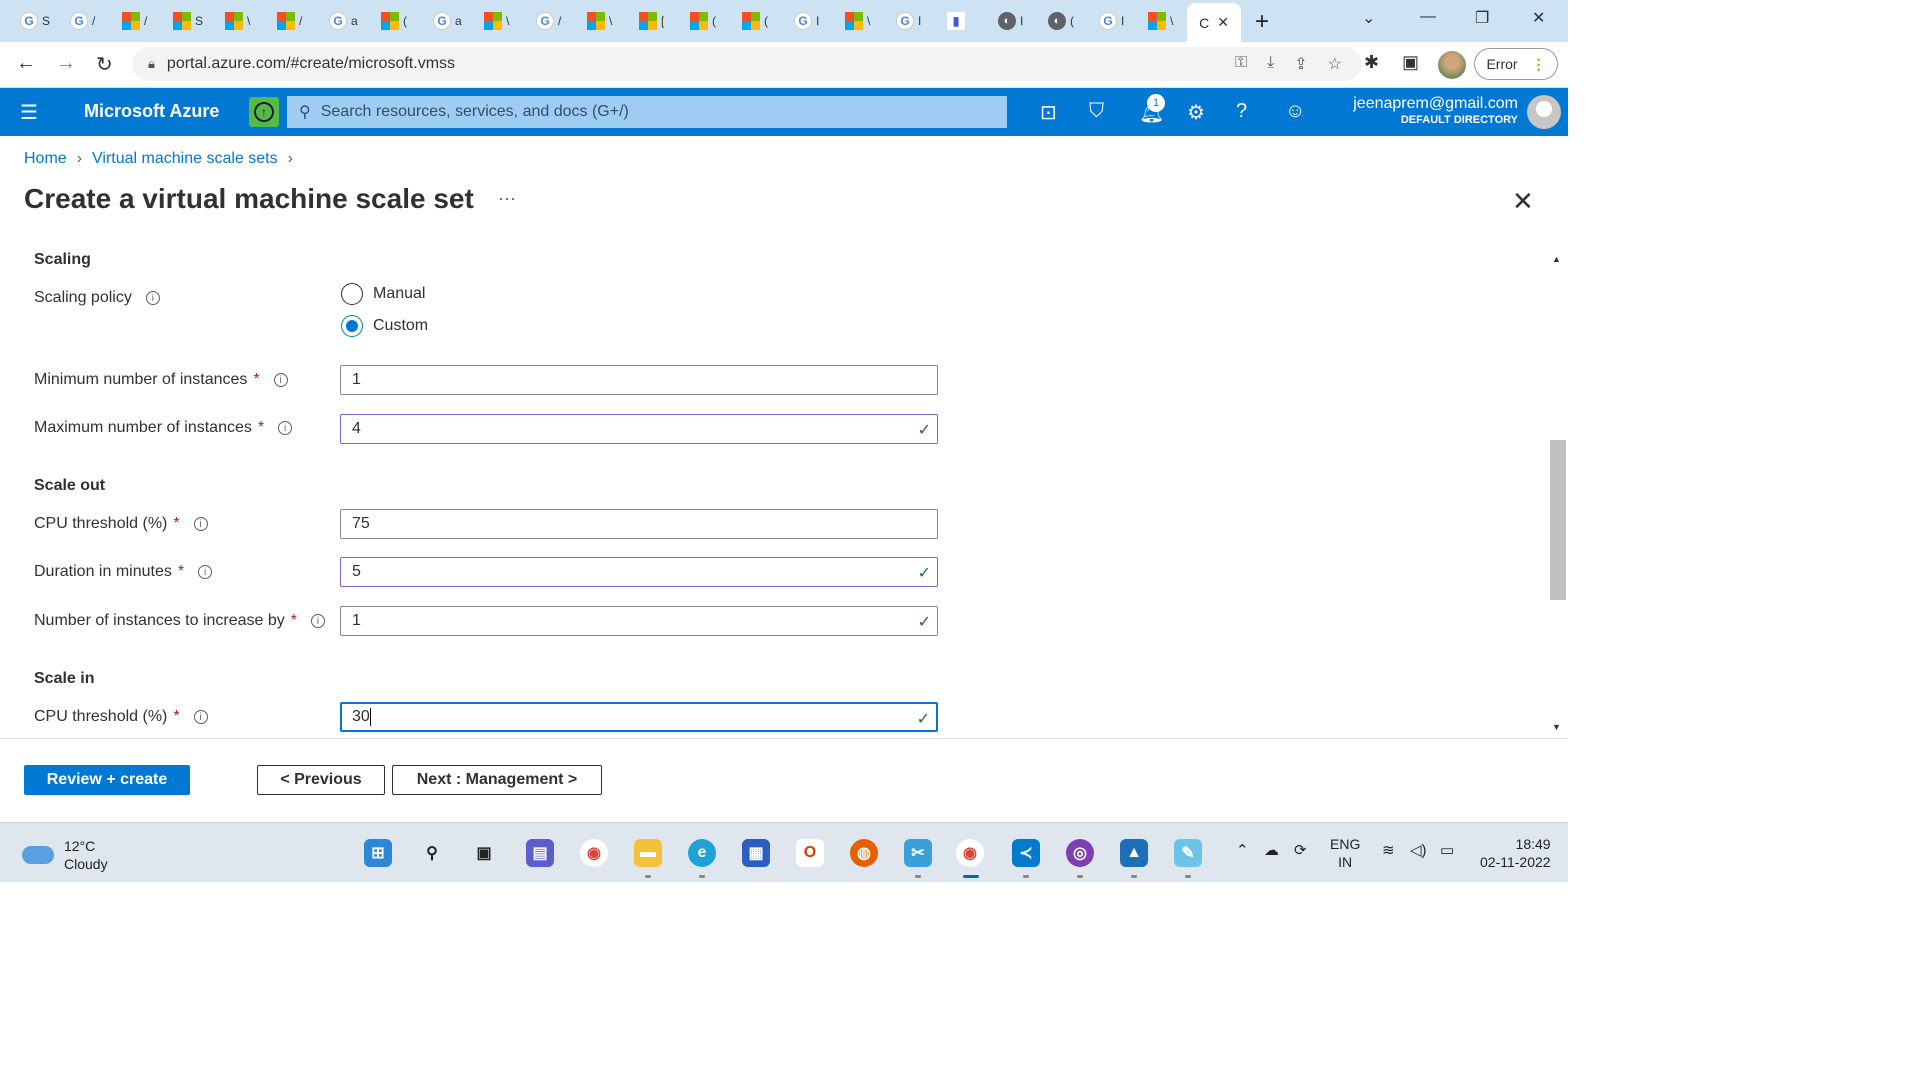 The width and height of the screenshot is (1920, 1080). Describe the element at coordinates (1447, 850) in the screenshot. I see `battery-icon: ▭` at that location.